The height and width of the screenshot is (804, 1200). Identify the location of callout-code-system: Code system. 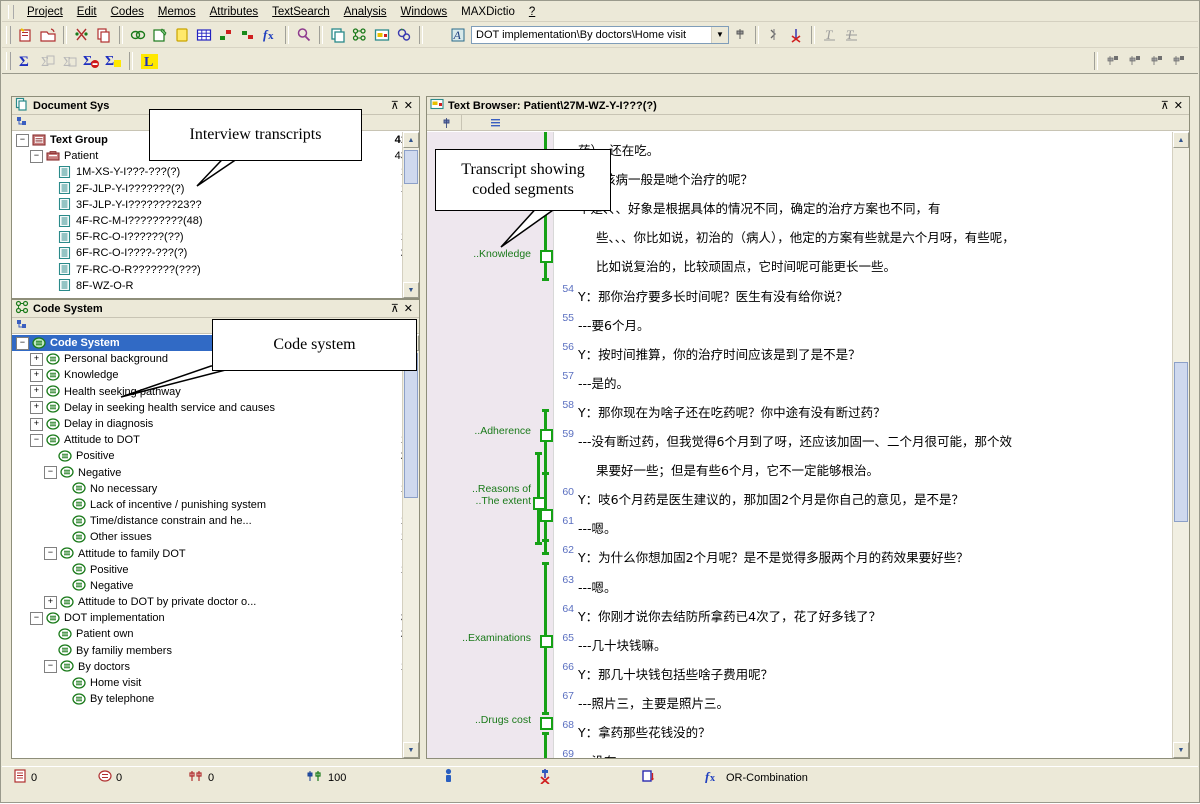
(314, 345).